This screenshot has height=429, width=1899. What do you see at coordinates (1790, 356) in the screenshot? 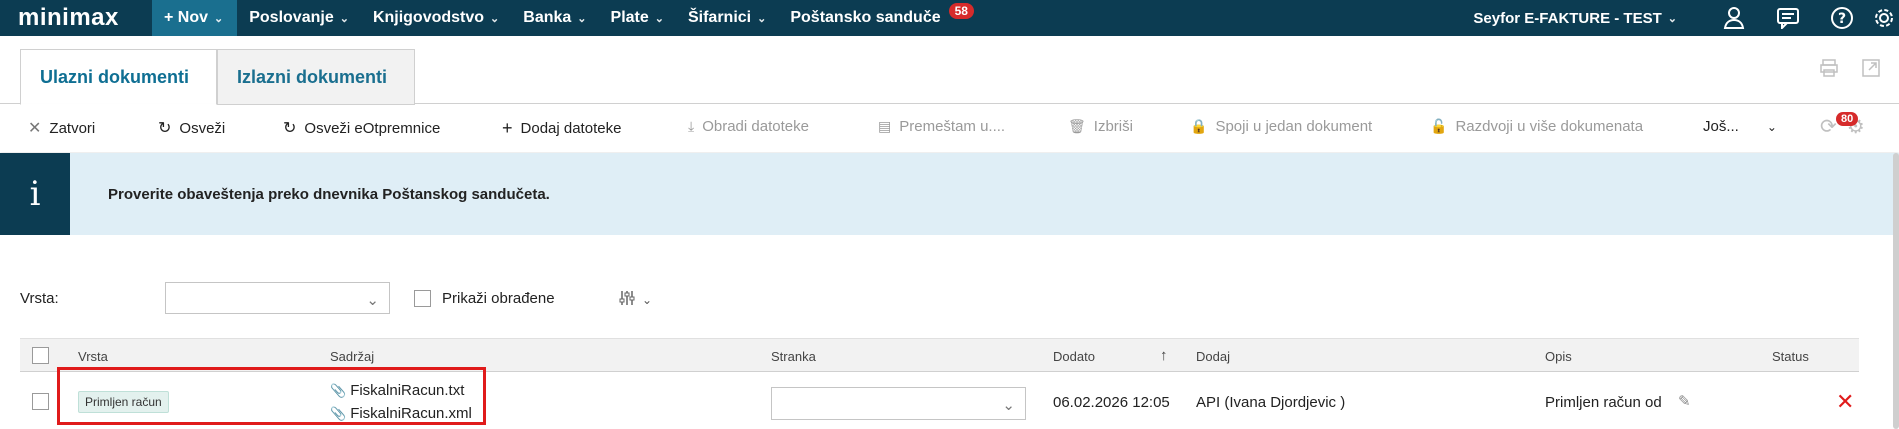
I see `column-status: Status` at bounding box center [1790, 356].